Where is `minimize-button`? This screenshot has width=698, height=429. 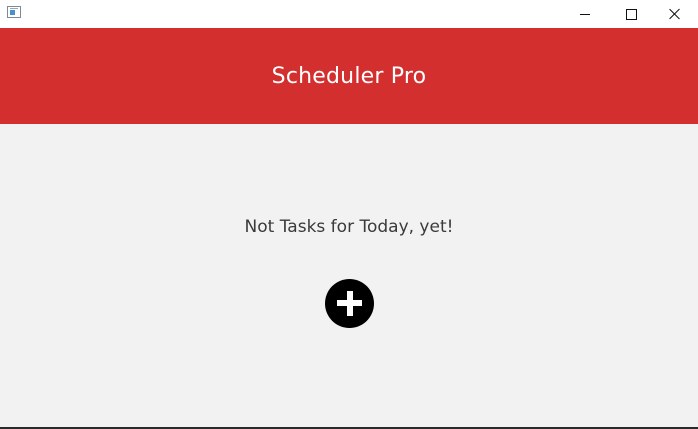 minimize-button is located at coordinates (585, 14).